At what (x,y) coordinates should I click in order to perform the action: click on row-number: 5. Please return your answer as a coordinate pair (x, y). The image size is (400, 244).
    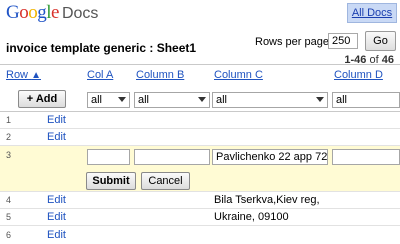
    Looking at the image, I should click on (9, 217).